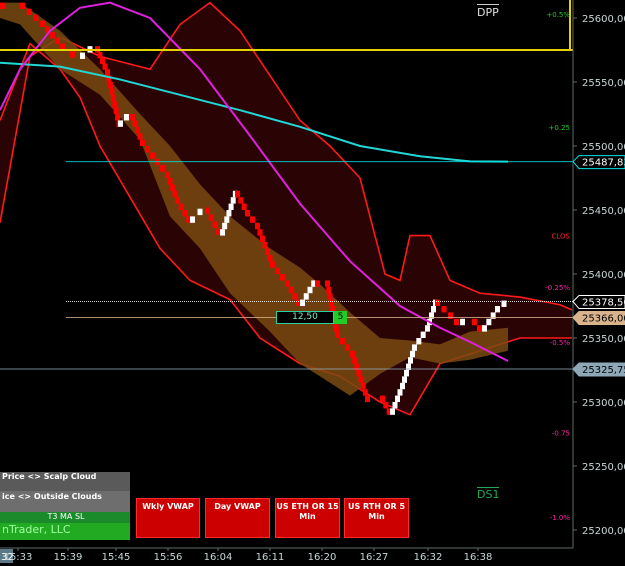  Describe the element at coordinates (36, 529) in the screenshot. I see `panel-row-vendor-label: nTrader, LLC` at that location.